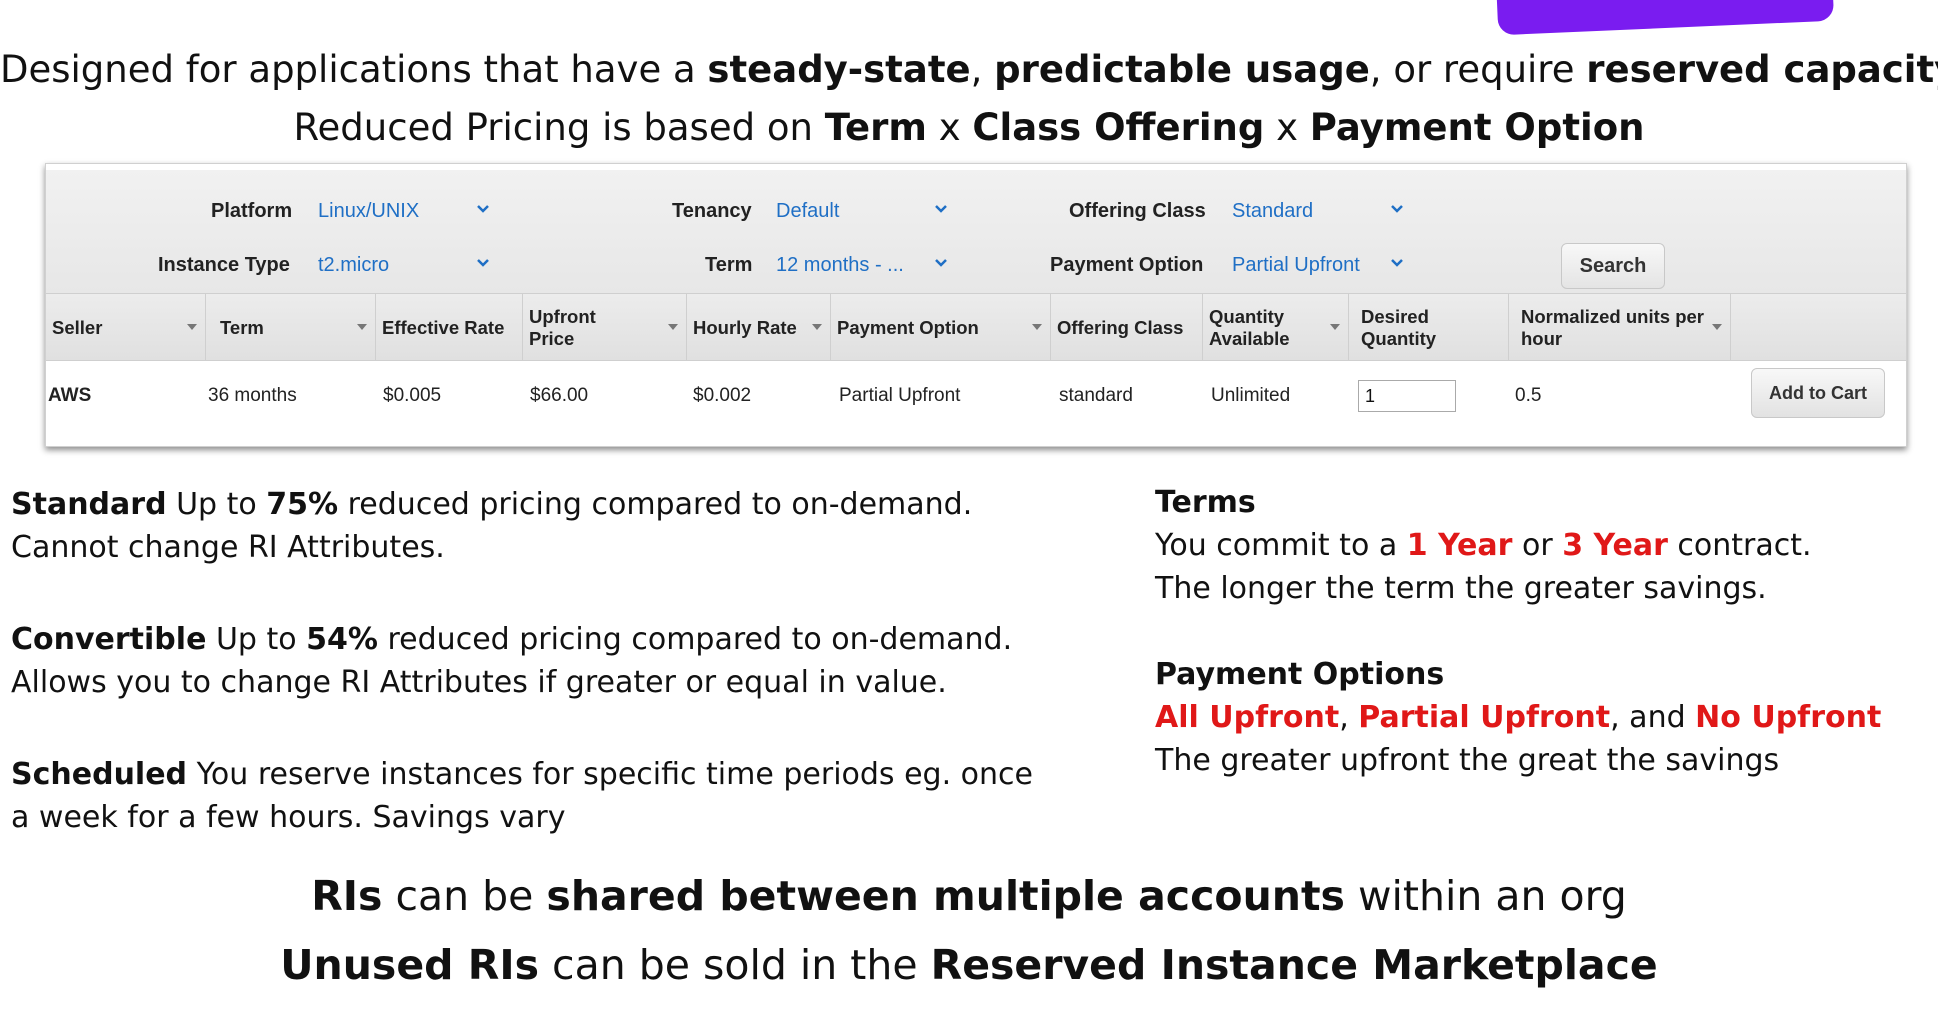 The width and height of the screenshot is (1938, 1010). What do you see at coordinates (1251, 395) in the screenshot?
I see `cell-quantity-available: Unlimited` at bounding box center [1251, 395].